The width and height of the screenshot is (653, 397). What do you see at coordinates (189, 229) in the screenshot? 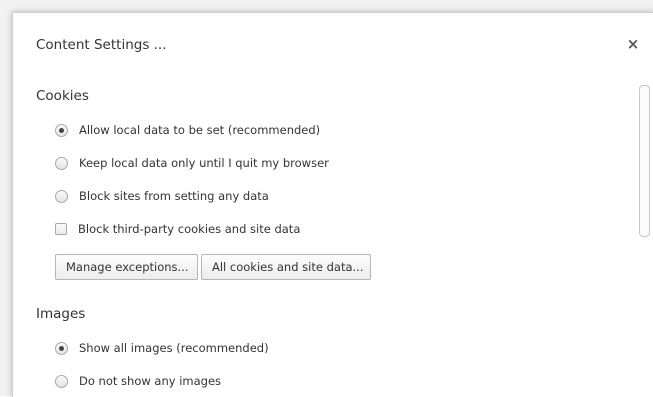
I see `checkbox-label: Block third-party cookies and site data` at bounding box center [189, 229].